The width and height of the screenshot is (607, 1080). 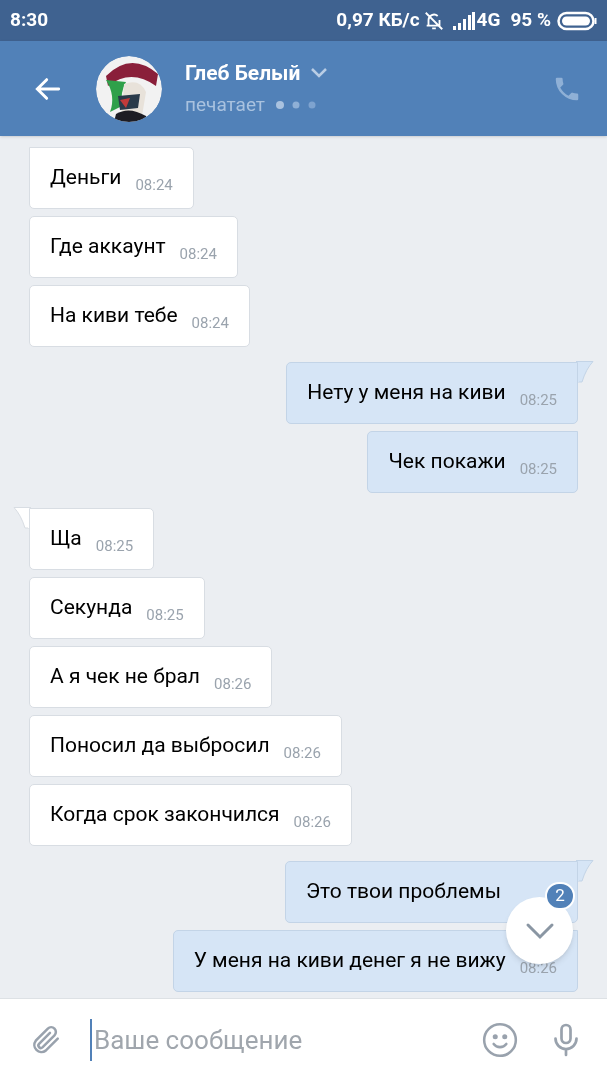 What do you see at coordinates (403, 892) in the screenshot?
I see `message-text: Это твои проблемы` at bounding box center [403, 892].